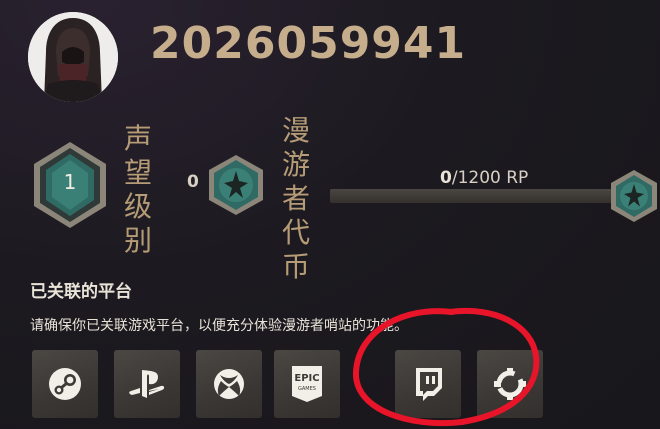  Describe the element at coordinates (446, 178) in the screenshot. I see `rp-current: 0` at that location.